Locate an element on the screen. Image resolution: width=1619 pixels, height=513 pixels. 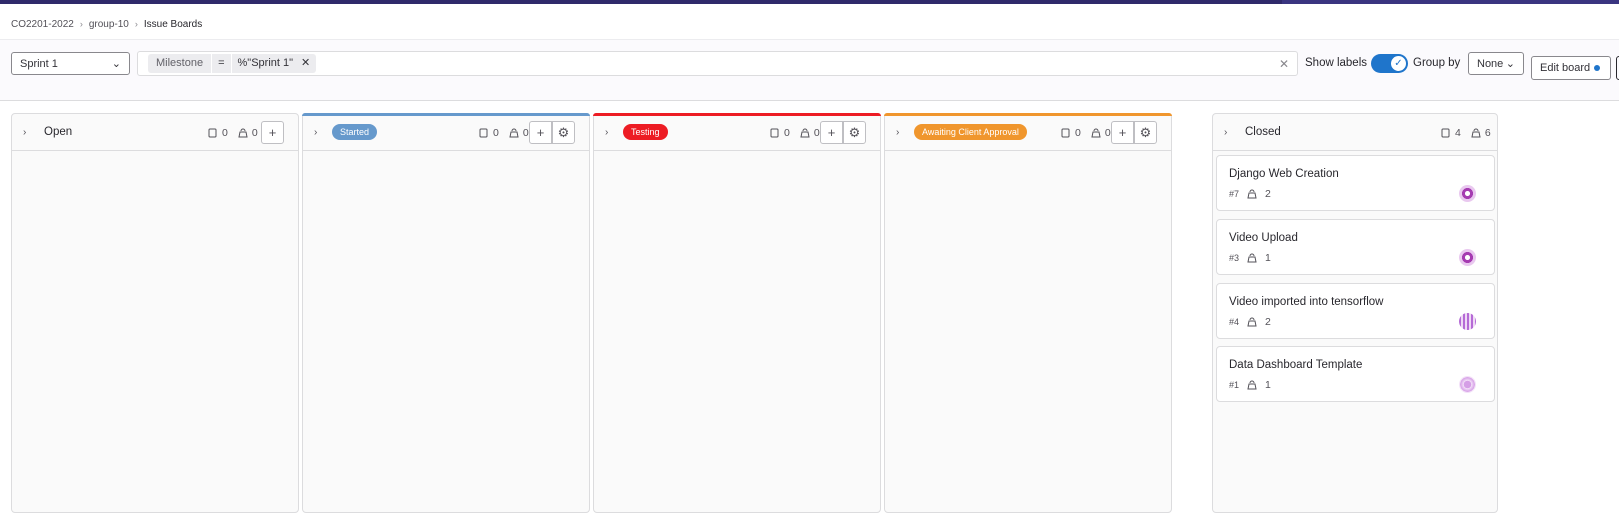
token-value: %"Sprint 1" ✕ is located at coordinates (274, 63).